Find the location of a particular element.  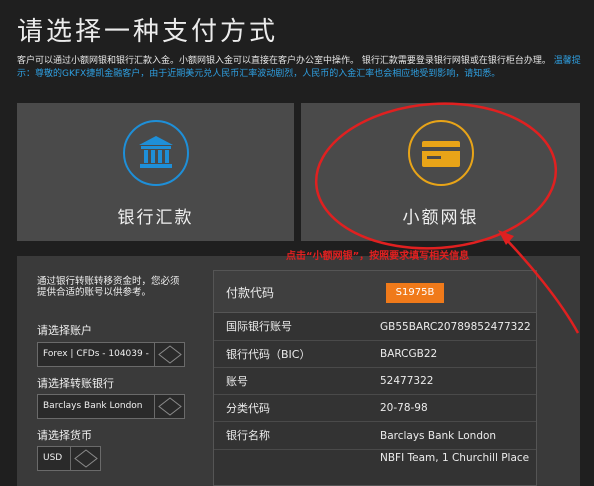

row-key: 银行名称 is located at coordinates (248, 435).